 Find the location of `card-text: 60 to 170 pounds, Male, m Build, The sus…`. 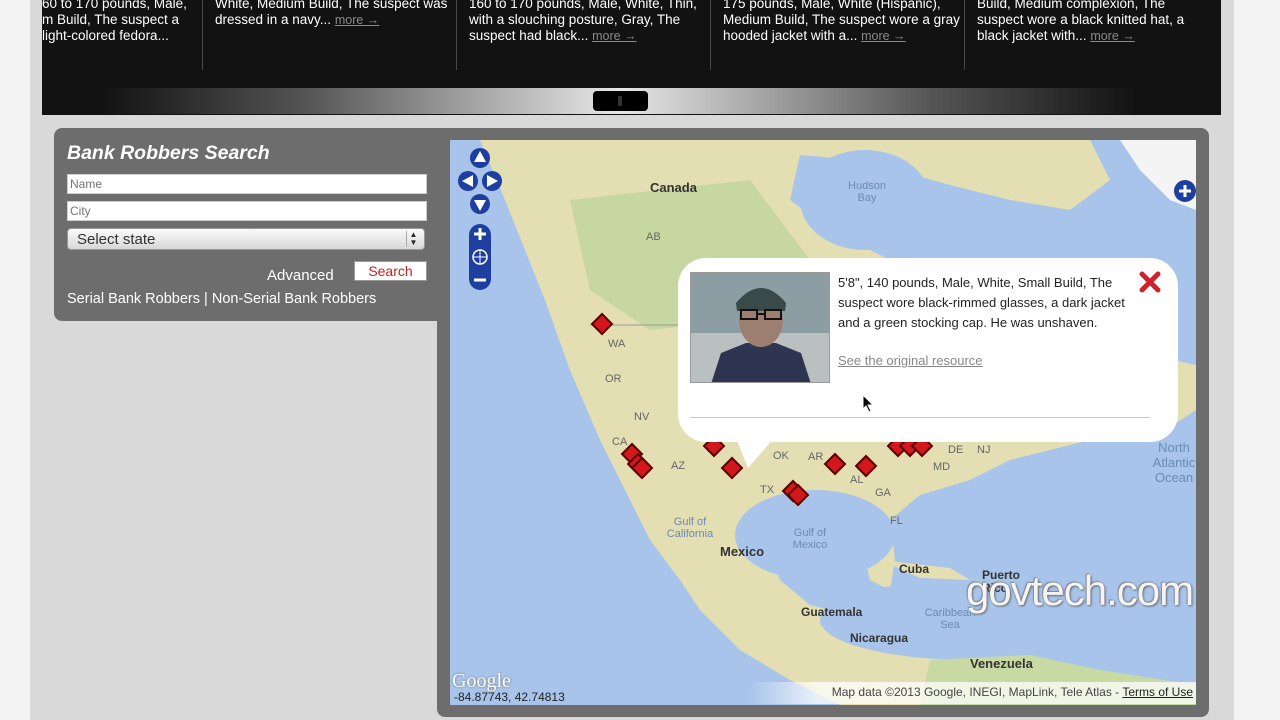

card-text: 60 to 170 pounds, Male, m Build, The sus… is located at coordinates (114, 21).